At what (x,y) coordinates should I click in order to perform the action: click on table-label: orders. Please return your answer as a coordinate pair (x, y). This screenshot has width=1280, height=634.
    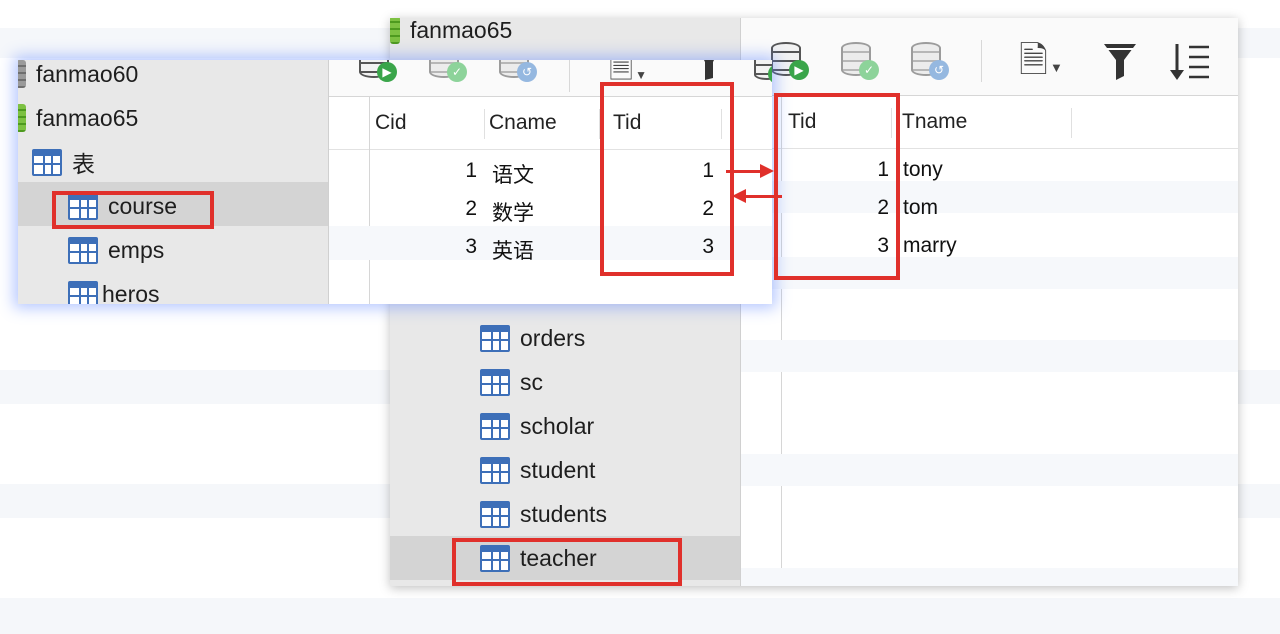
    Looking at the image, I should click on (553, 337).